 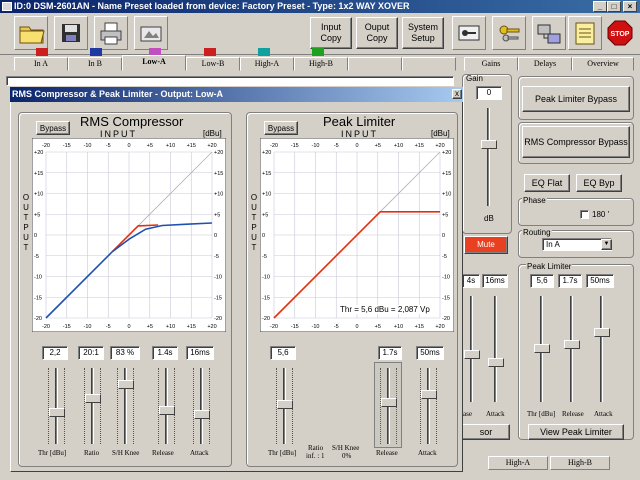 I want to click on rms-threshold-knob, so click(x=57, y=412).